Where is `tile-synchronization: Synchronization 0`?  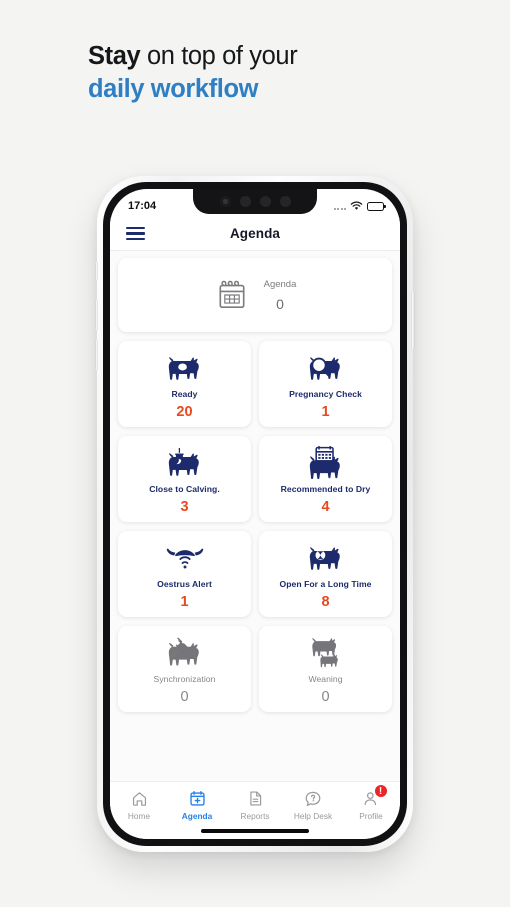 tile-synchronization: Synchronization 0 is located at coordinates (184, 669).